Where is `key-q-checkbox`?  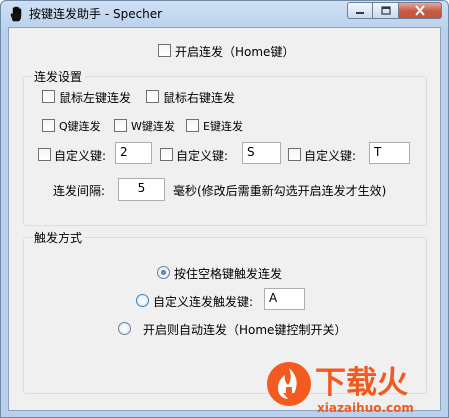
key-q-checkbox is located at coordinates (48, 125).